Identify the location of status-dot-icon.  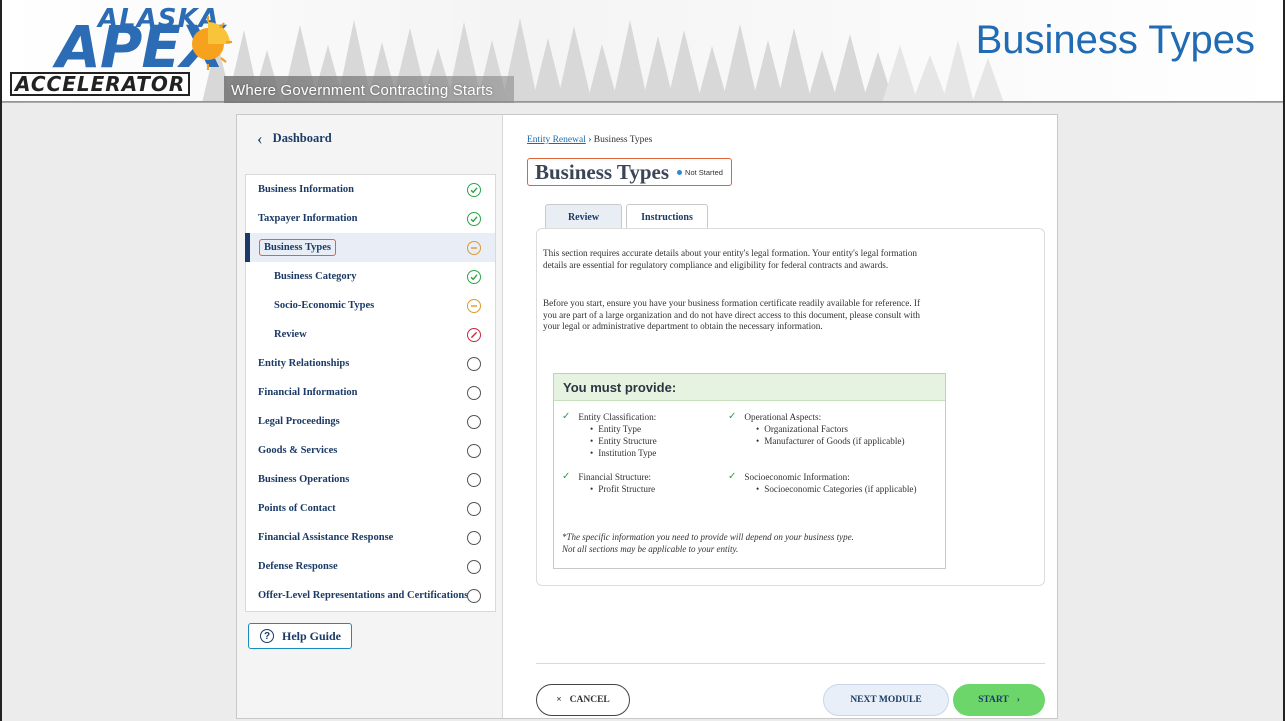
(680, 172).